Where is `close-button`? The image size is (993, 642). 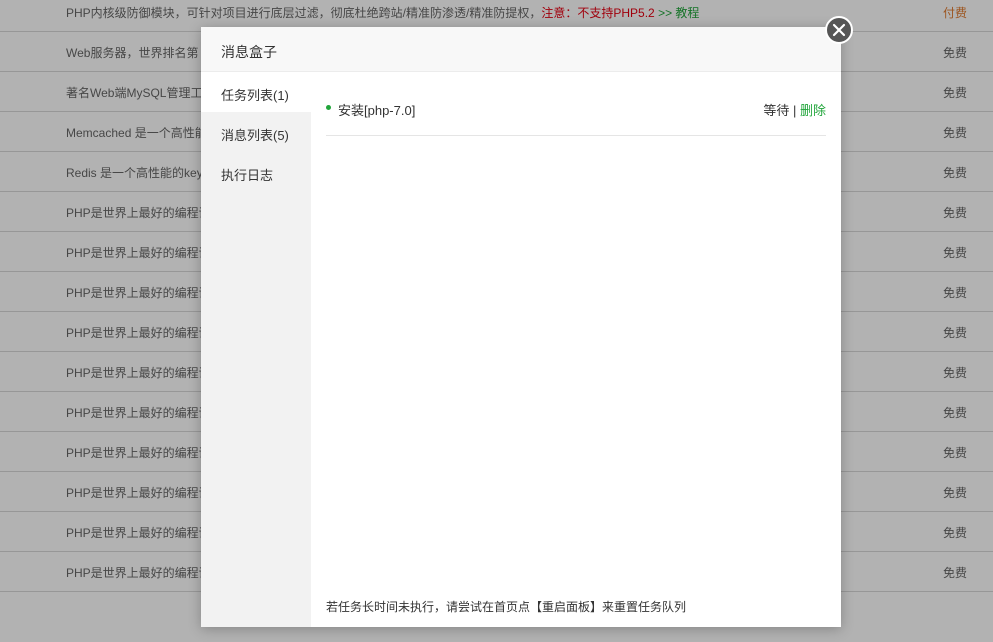 close-button is located at coordinates (839, 30).